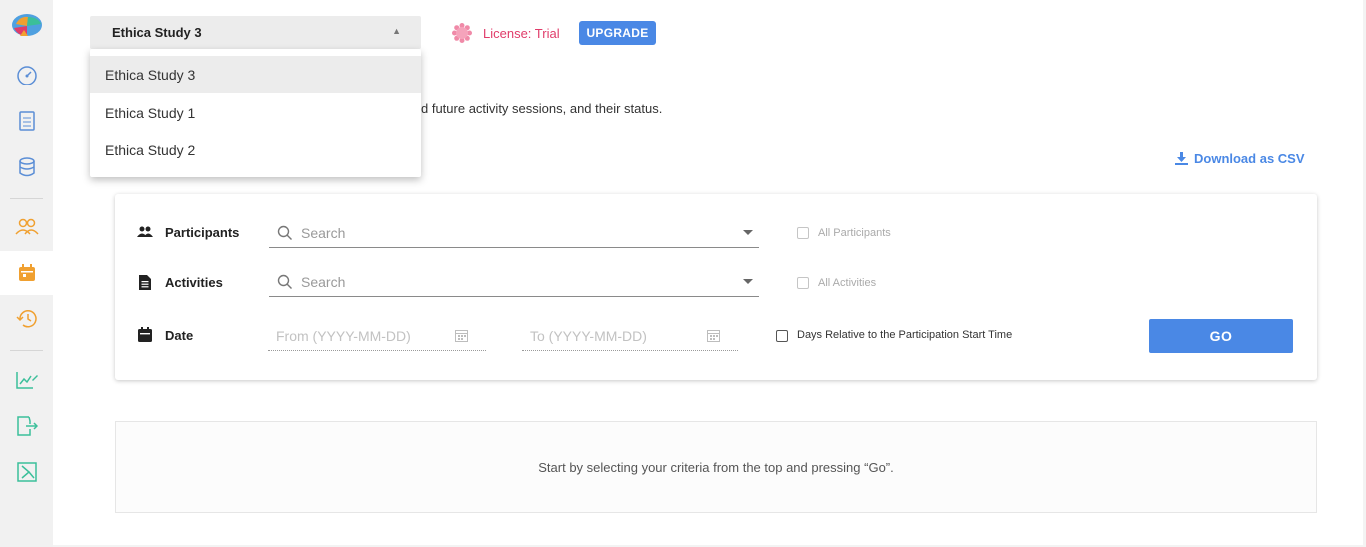 The height and width of the screenshot is (547, 1366). What do you see at coordinates (145, 232) in the screenshot?
I see `people-icon` at bounding box center [145, 232].